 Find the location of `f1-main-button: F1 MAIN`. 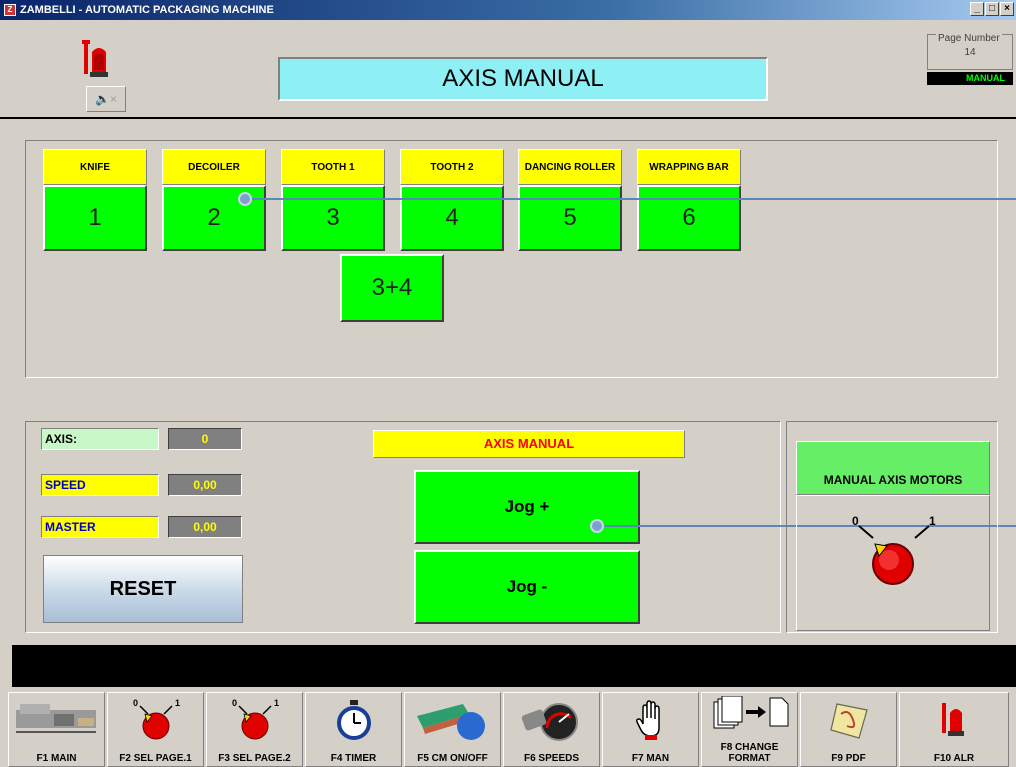

f1-main-button: F1 MAIN is located at coordinates (56, 729).